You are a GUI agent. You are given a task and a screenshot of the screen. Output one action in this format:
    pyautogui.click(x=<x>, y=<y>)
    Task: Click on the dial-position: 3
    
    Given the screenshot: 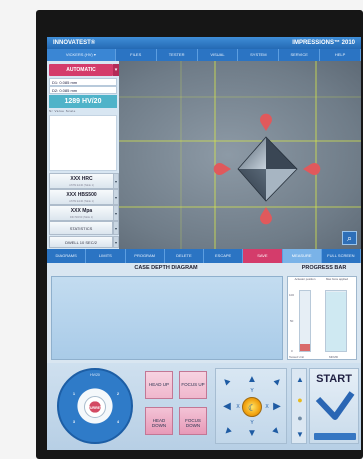 What is the action you would take?
    pyautogui.click(x=74, y=422)
    